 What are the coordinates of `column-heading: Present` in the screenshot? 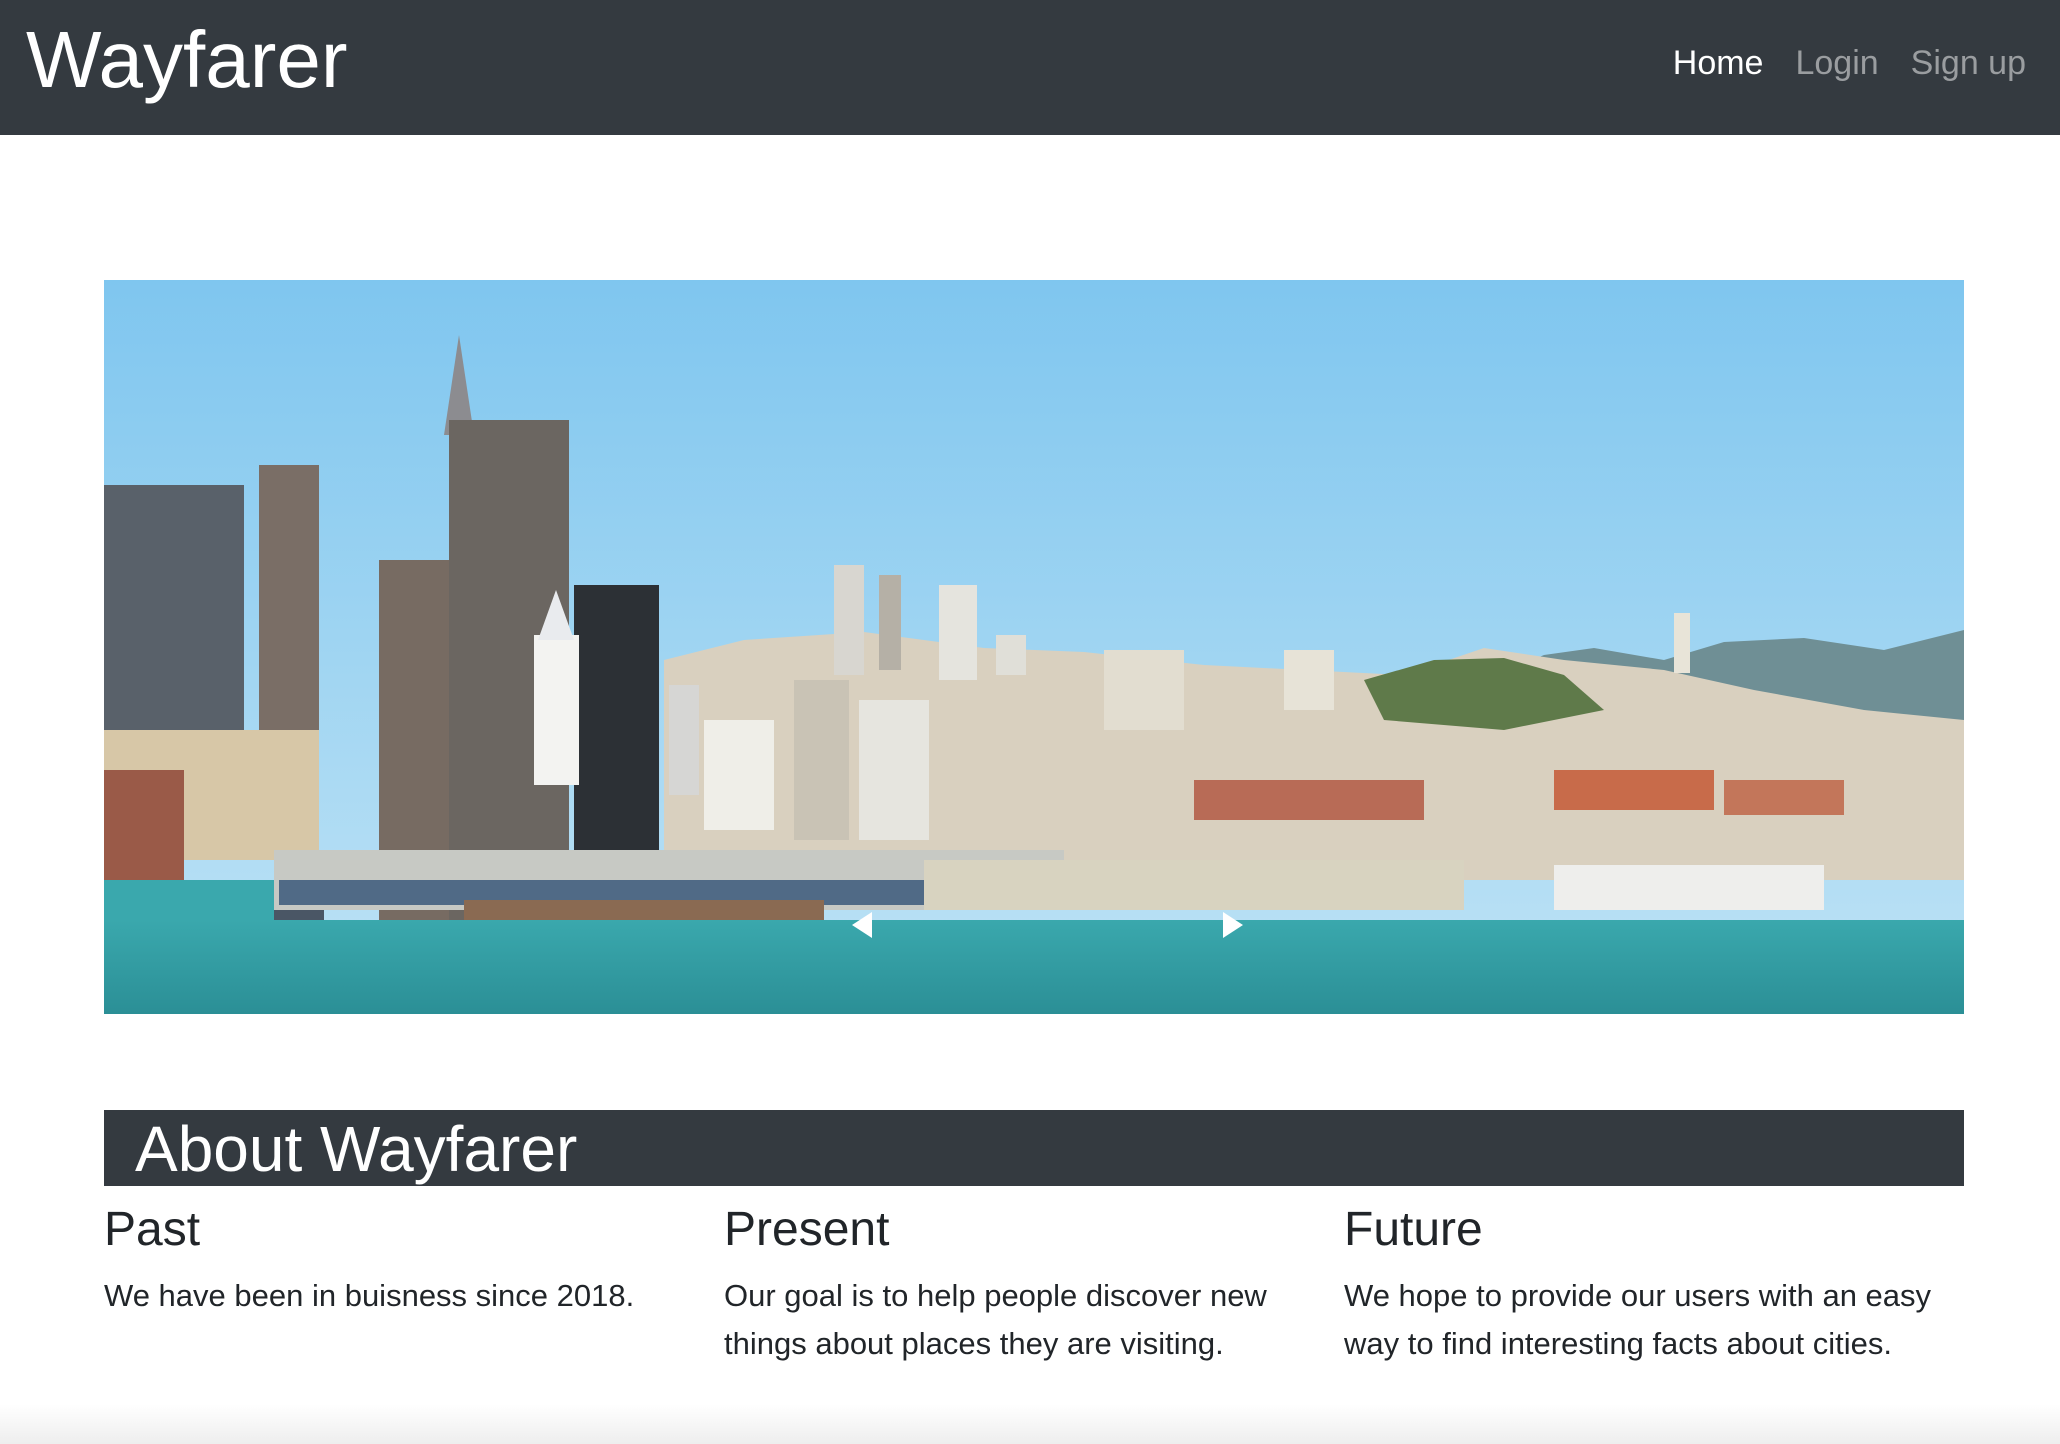 It's located at (807, 1229).